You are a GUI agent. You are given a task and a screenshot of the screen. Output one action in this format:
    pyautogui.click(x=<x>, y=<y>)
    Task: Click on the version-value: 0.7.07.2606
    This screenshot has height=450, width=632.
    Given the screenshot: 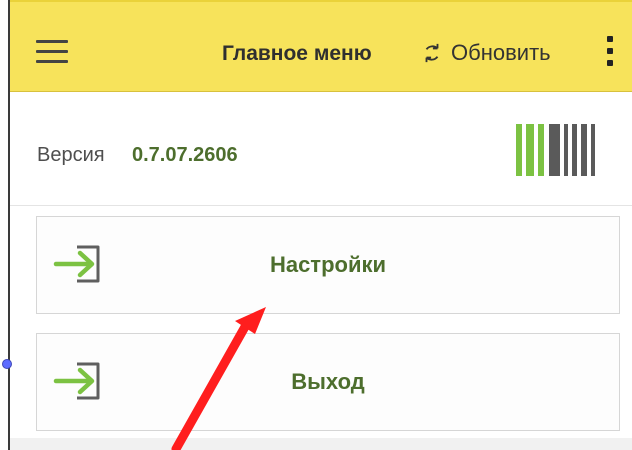 What is the action you would take?
    pyautogui.click(x=185, y=155)
    